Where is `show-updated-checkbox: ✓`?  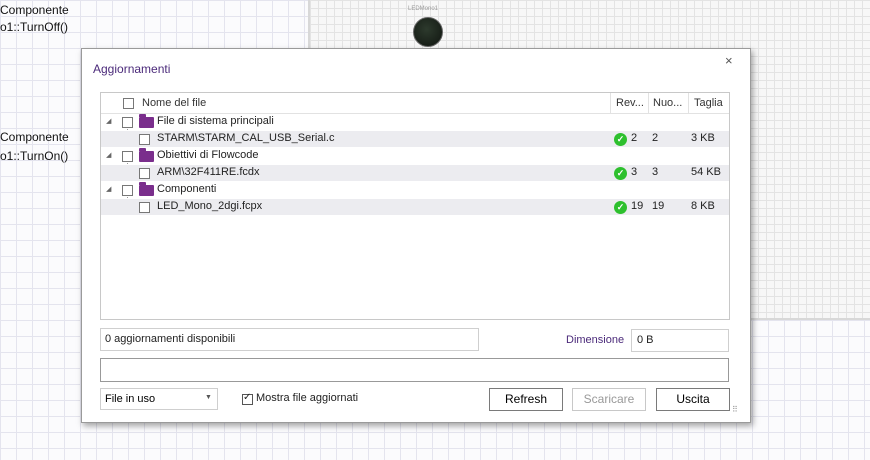 show-updated-checkbox: ✓ is located at coordinates (247, 398).